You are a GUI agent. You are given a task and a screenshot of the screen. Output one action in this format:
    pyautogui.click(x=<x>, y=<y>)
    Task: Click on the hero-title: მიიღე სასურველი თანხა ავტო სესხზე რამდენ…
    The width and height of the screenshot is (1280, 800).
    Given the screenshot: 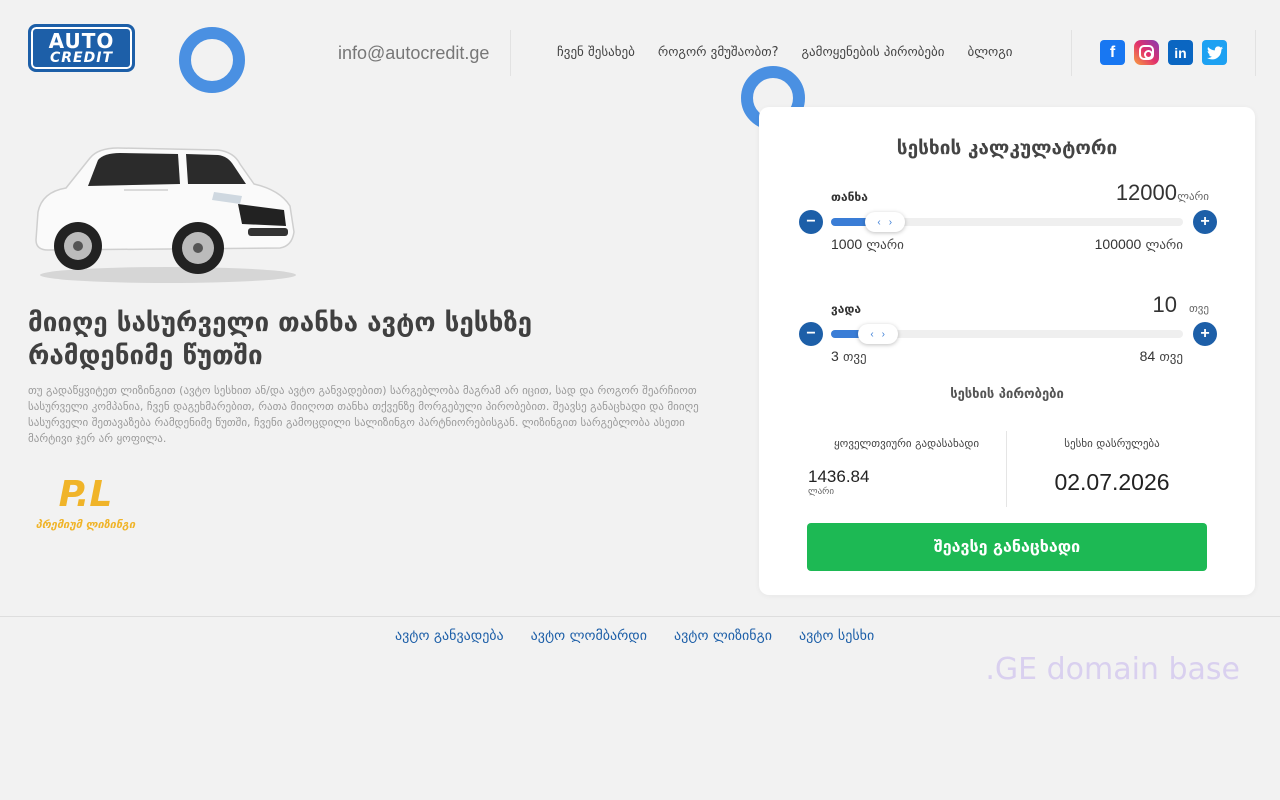 What is the action you would take?
    pyautogui.click(x=280, y=339)
    